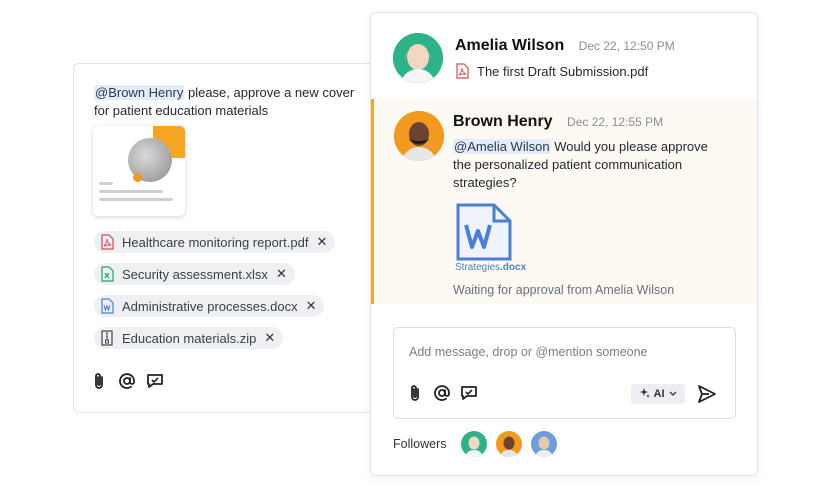 The height and width of the screenshot is (488, 831). I want to click on attachment-name: Security assessment.xlsx, so click(195, 274).